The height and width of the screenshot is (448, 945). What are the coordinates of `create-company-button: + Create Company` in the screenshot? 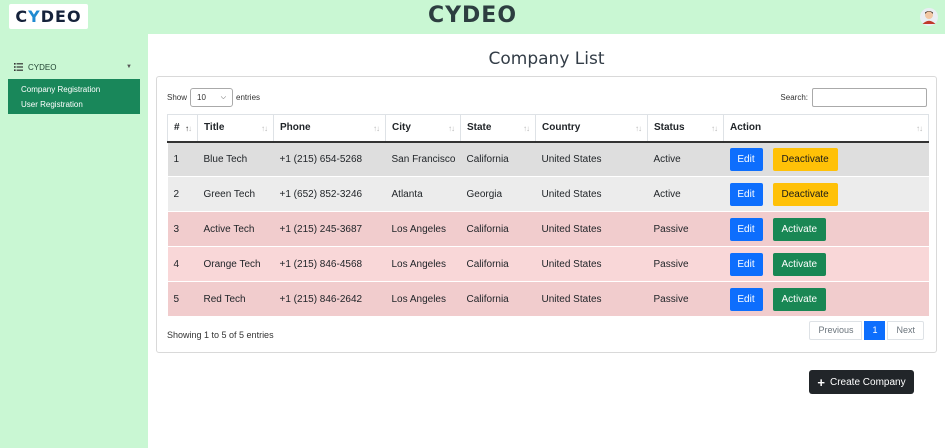 It's located at (861, 382).